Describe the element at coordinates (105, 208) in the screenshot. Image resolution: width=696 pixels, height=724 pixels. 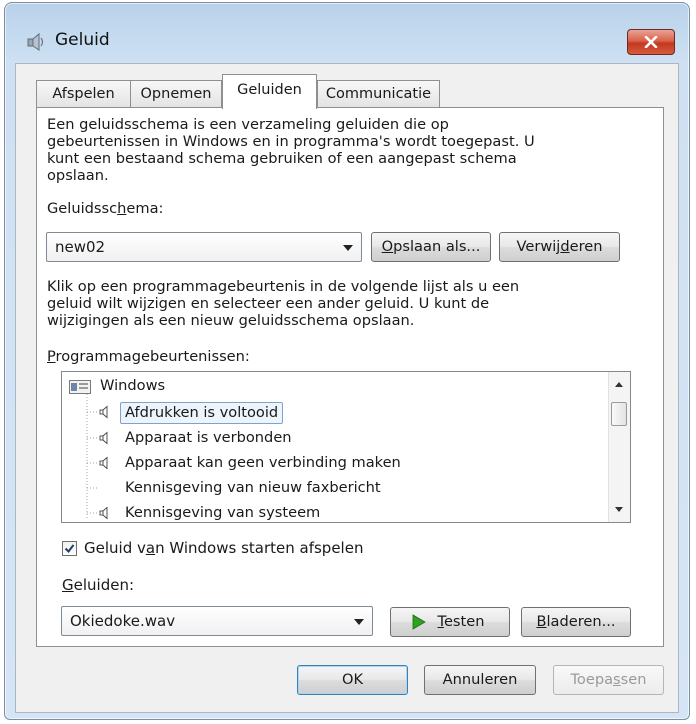
I see `scheme-label: Geluidsschema:` at that location.